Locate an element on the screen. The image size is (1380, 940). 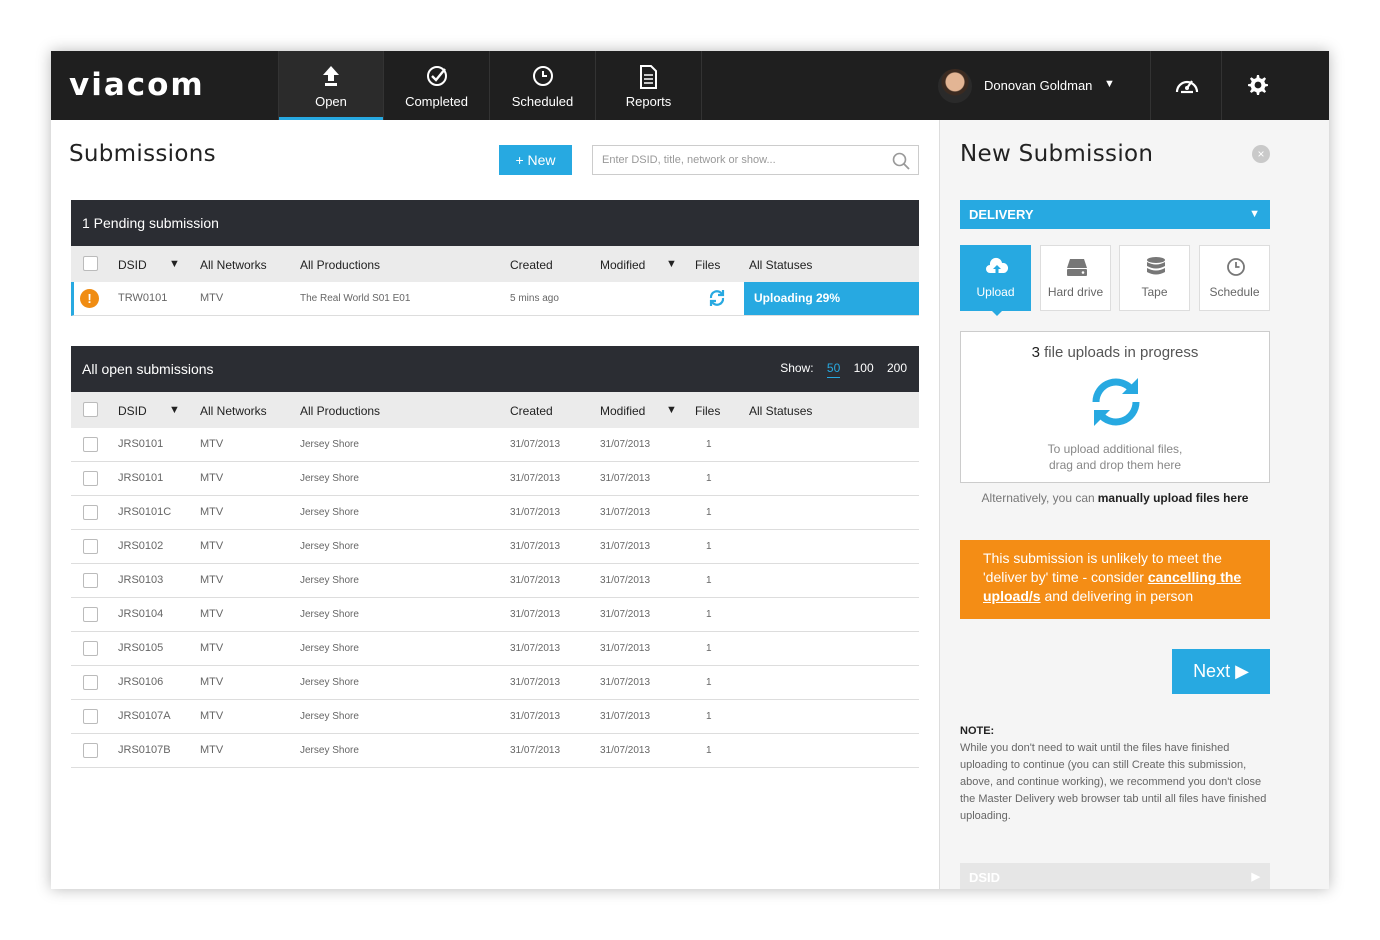
method-schedule: Schedule is located at coordinates (1234, 278).